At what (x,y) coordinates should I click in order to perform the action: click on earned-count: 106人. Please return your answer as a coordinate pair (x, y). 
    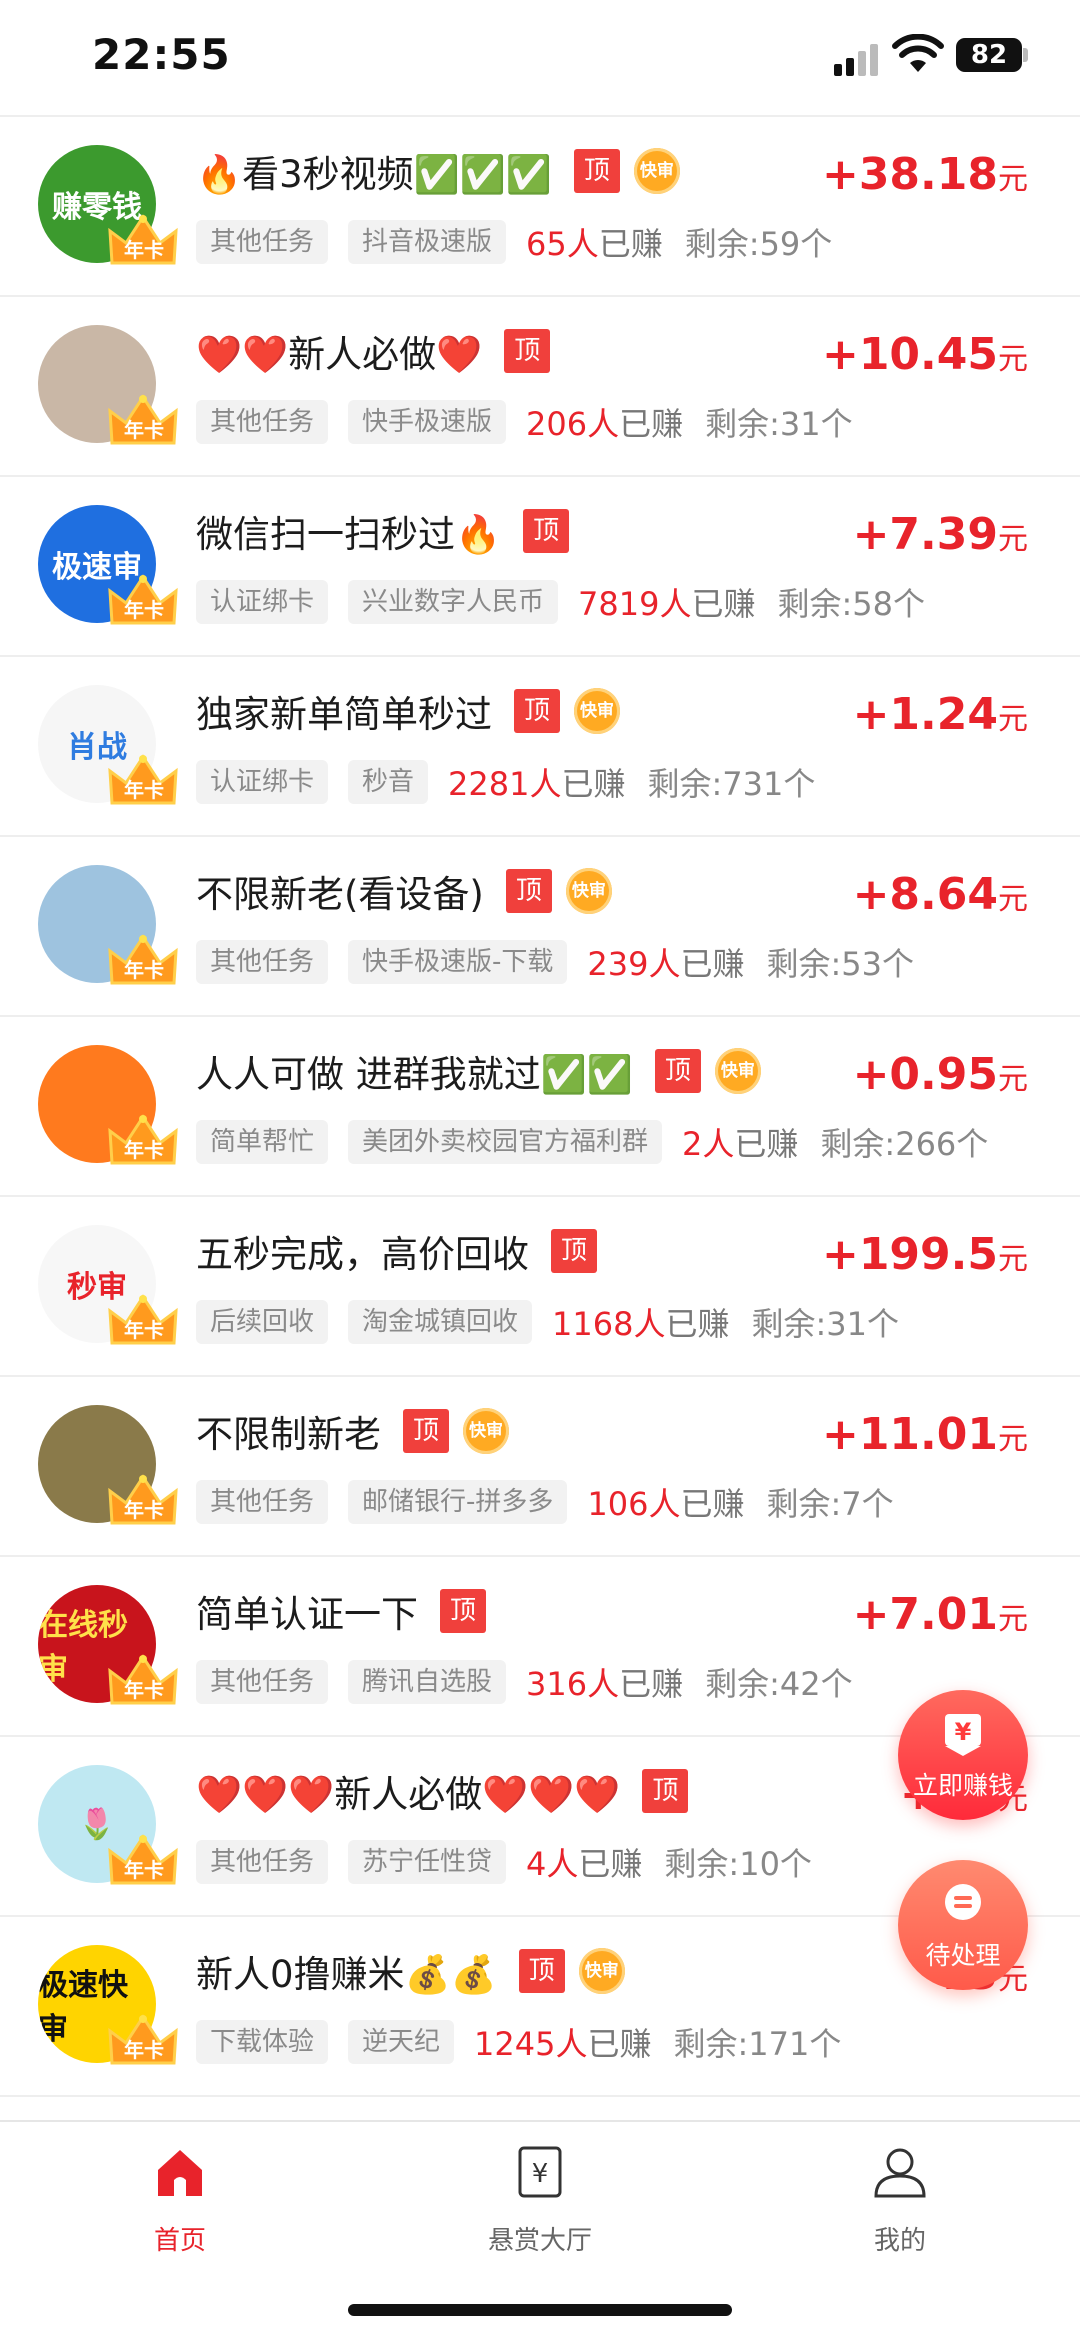
    Looking at the image, I should click on (634, 1504).